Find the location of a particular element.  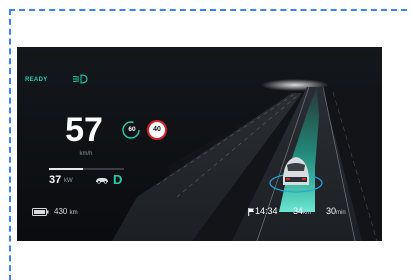

power-bar-fill is located at coordinates (66, 169).